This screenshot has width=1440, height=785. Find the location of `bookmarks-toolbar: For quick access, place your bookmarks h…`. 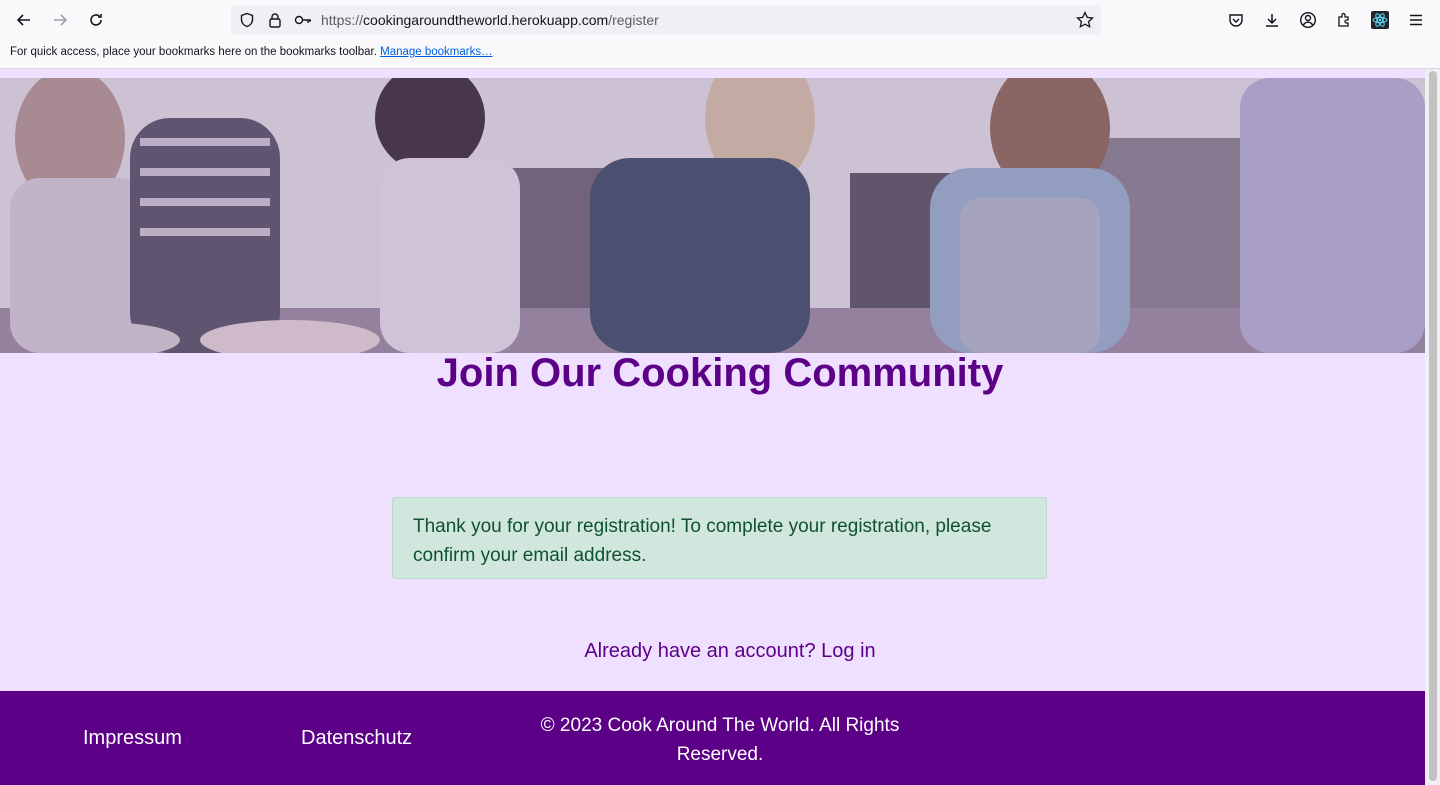

bookmarks-toolbar: For quick access, place your bookmarks h… is located at coordinates (720, 54).